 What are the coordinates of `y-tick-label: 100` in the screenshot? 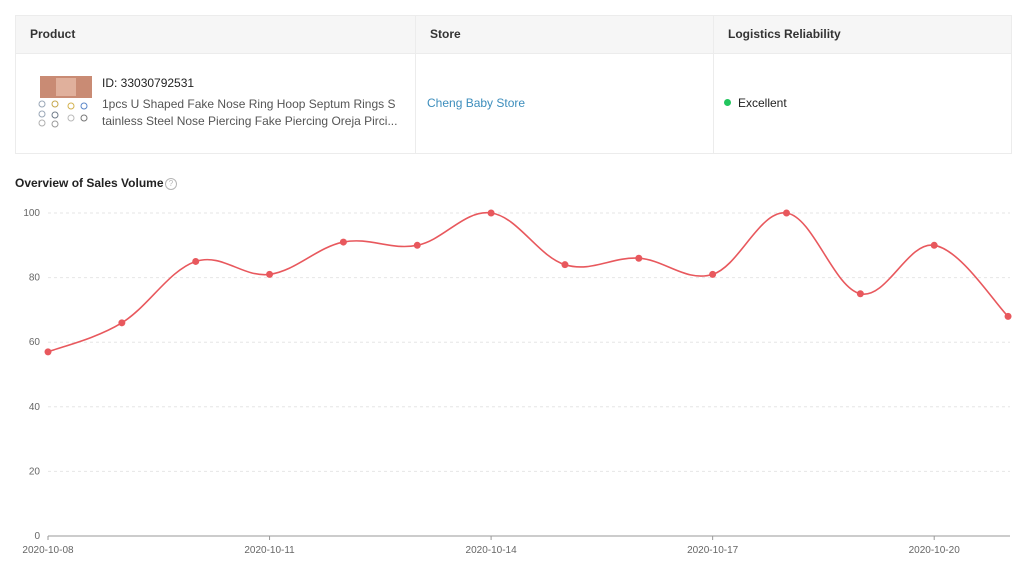 It's located at (31, 213).